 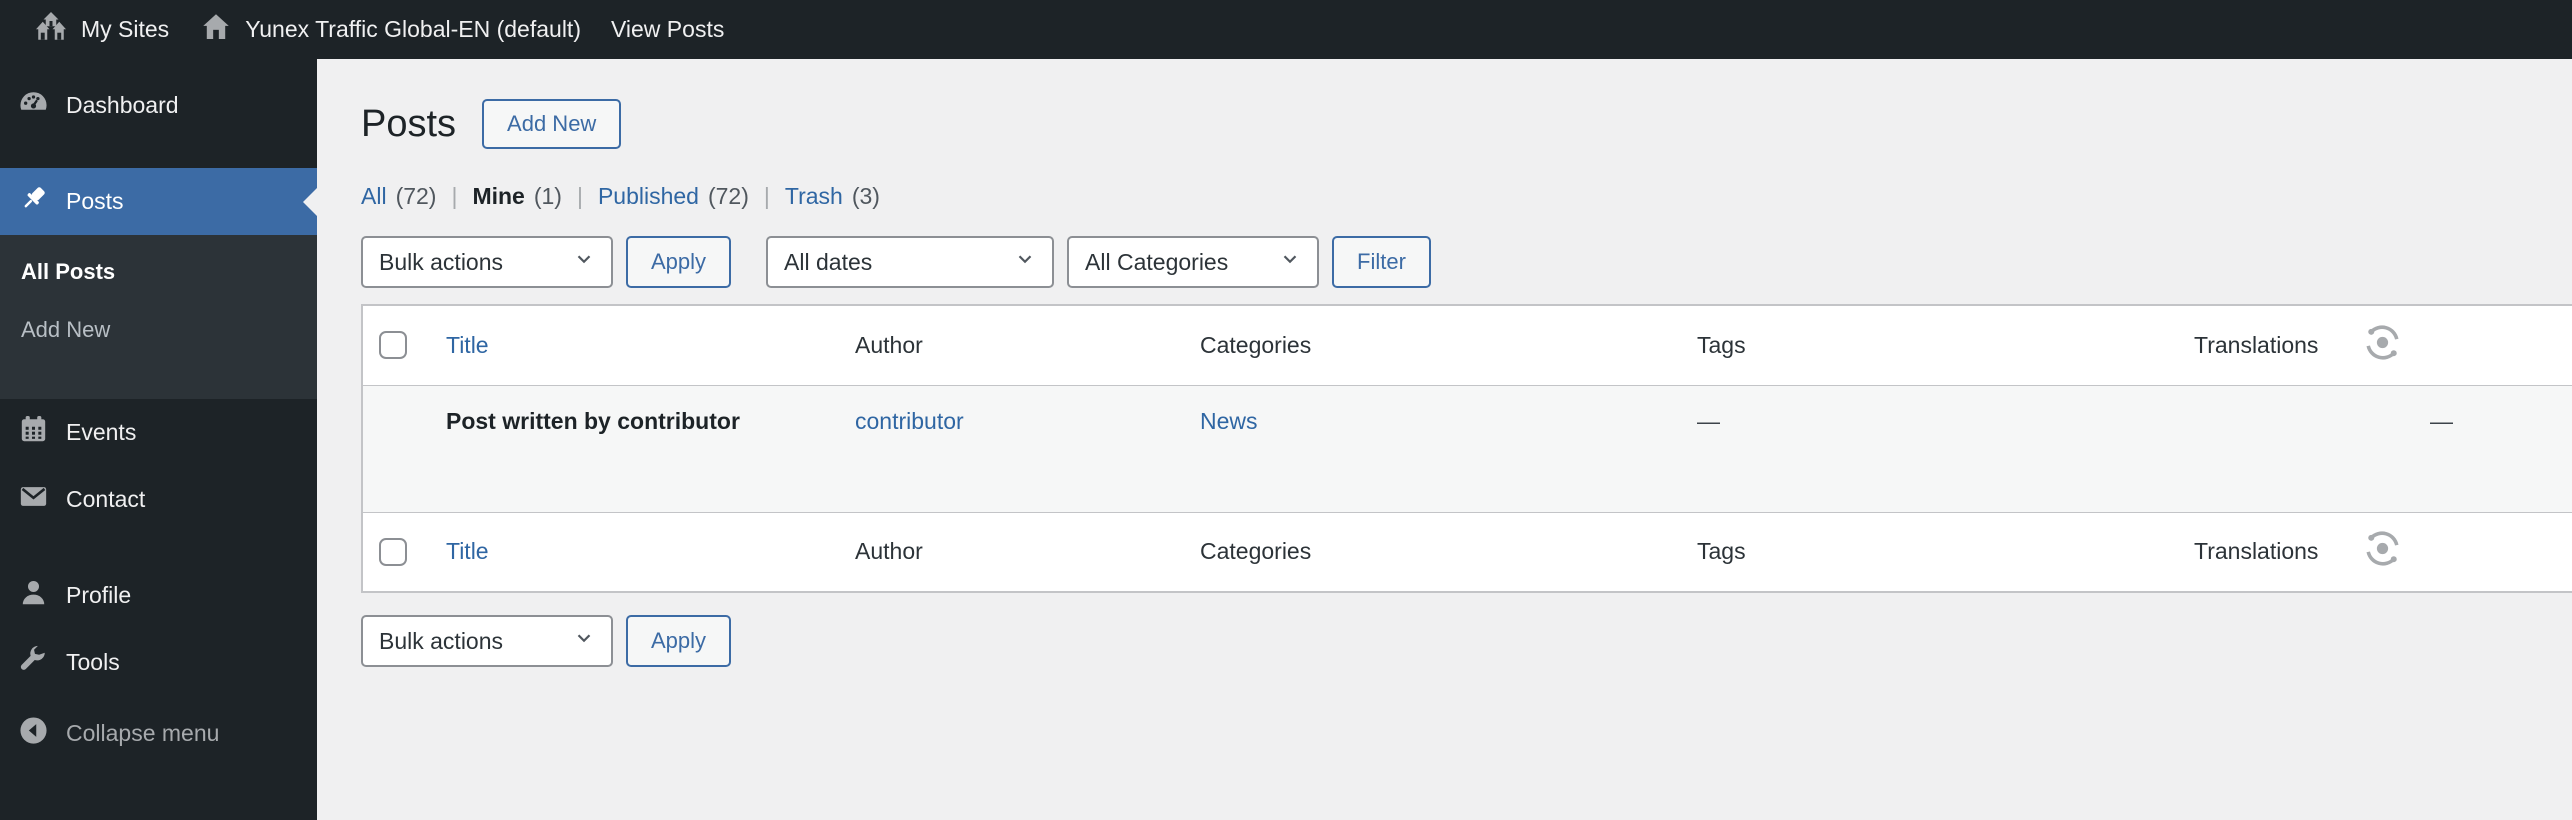 I want to click on row-tags-cell: —, so click(x=1929, y=448).